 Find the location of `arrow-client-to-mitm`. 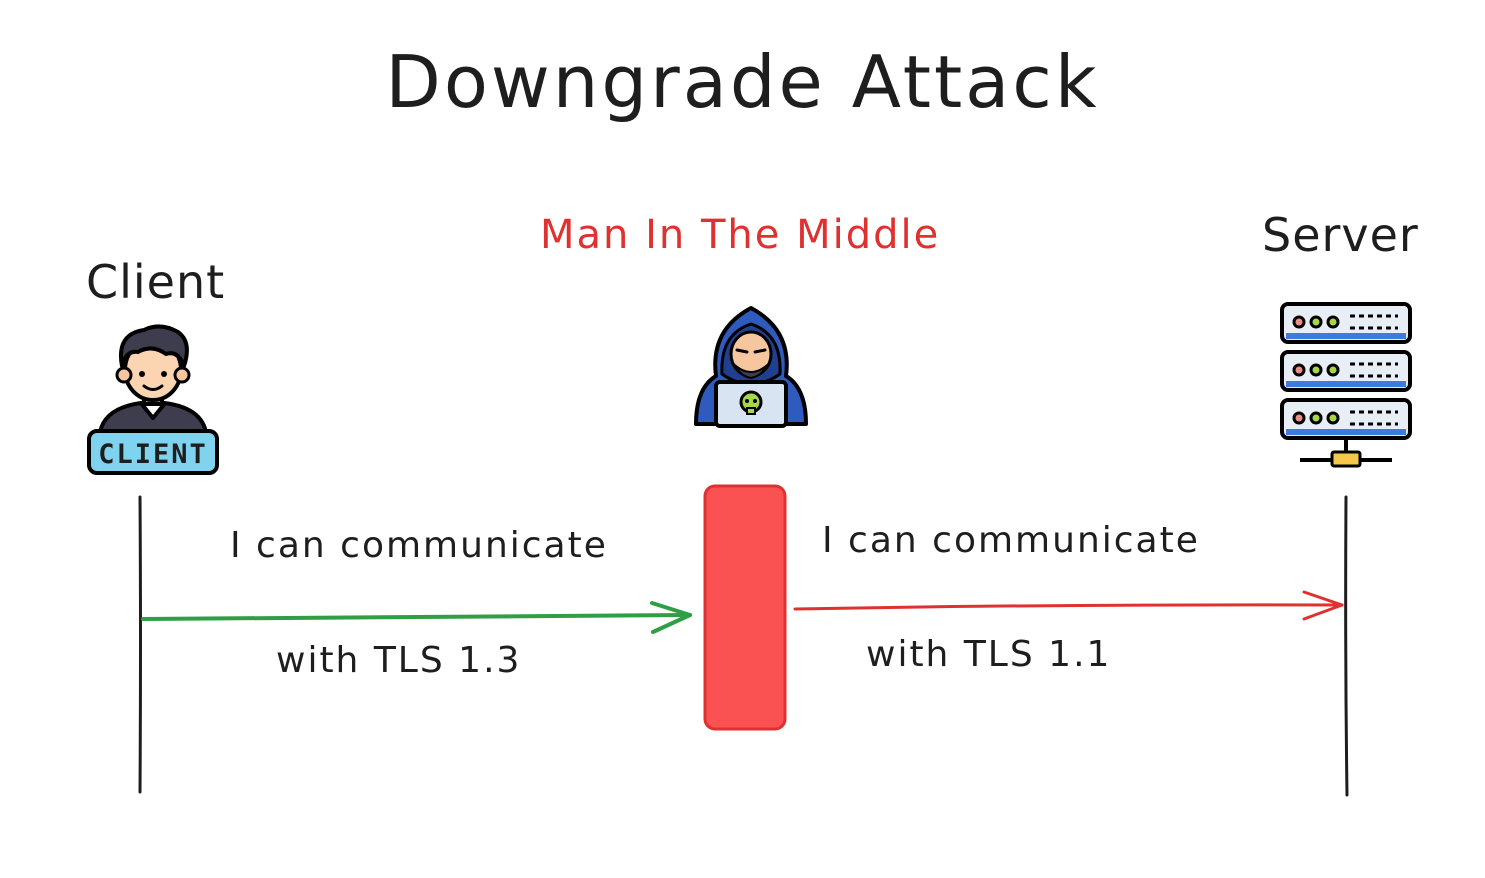

arrow-client-to-mitm is located at coordinates (416, 617).